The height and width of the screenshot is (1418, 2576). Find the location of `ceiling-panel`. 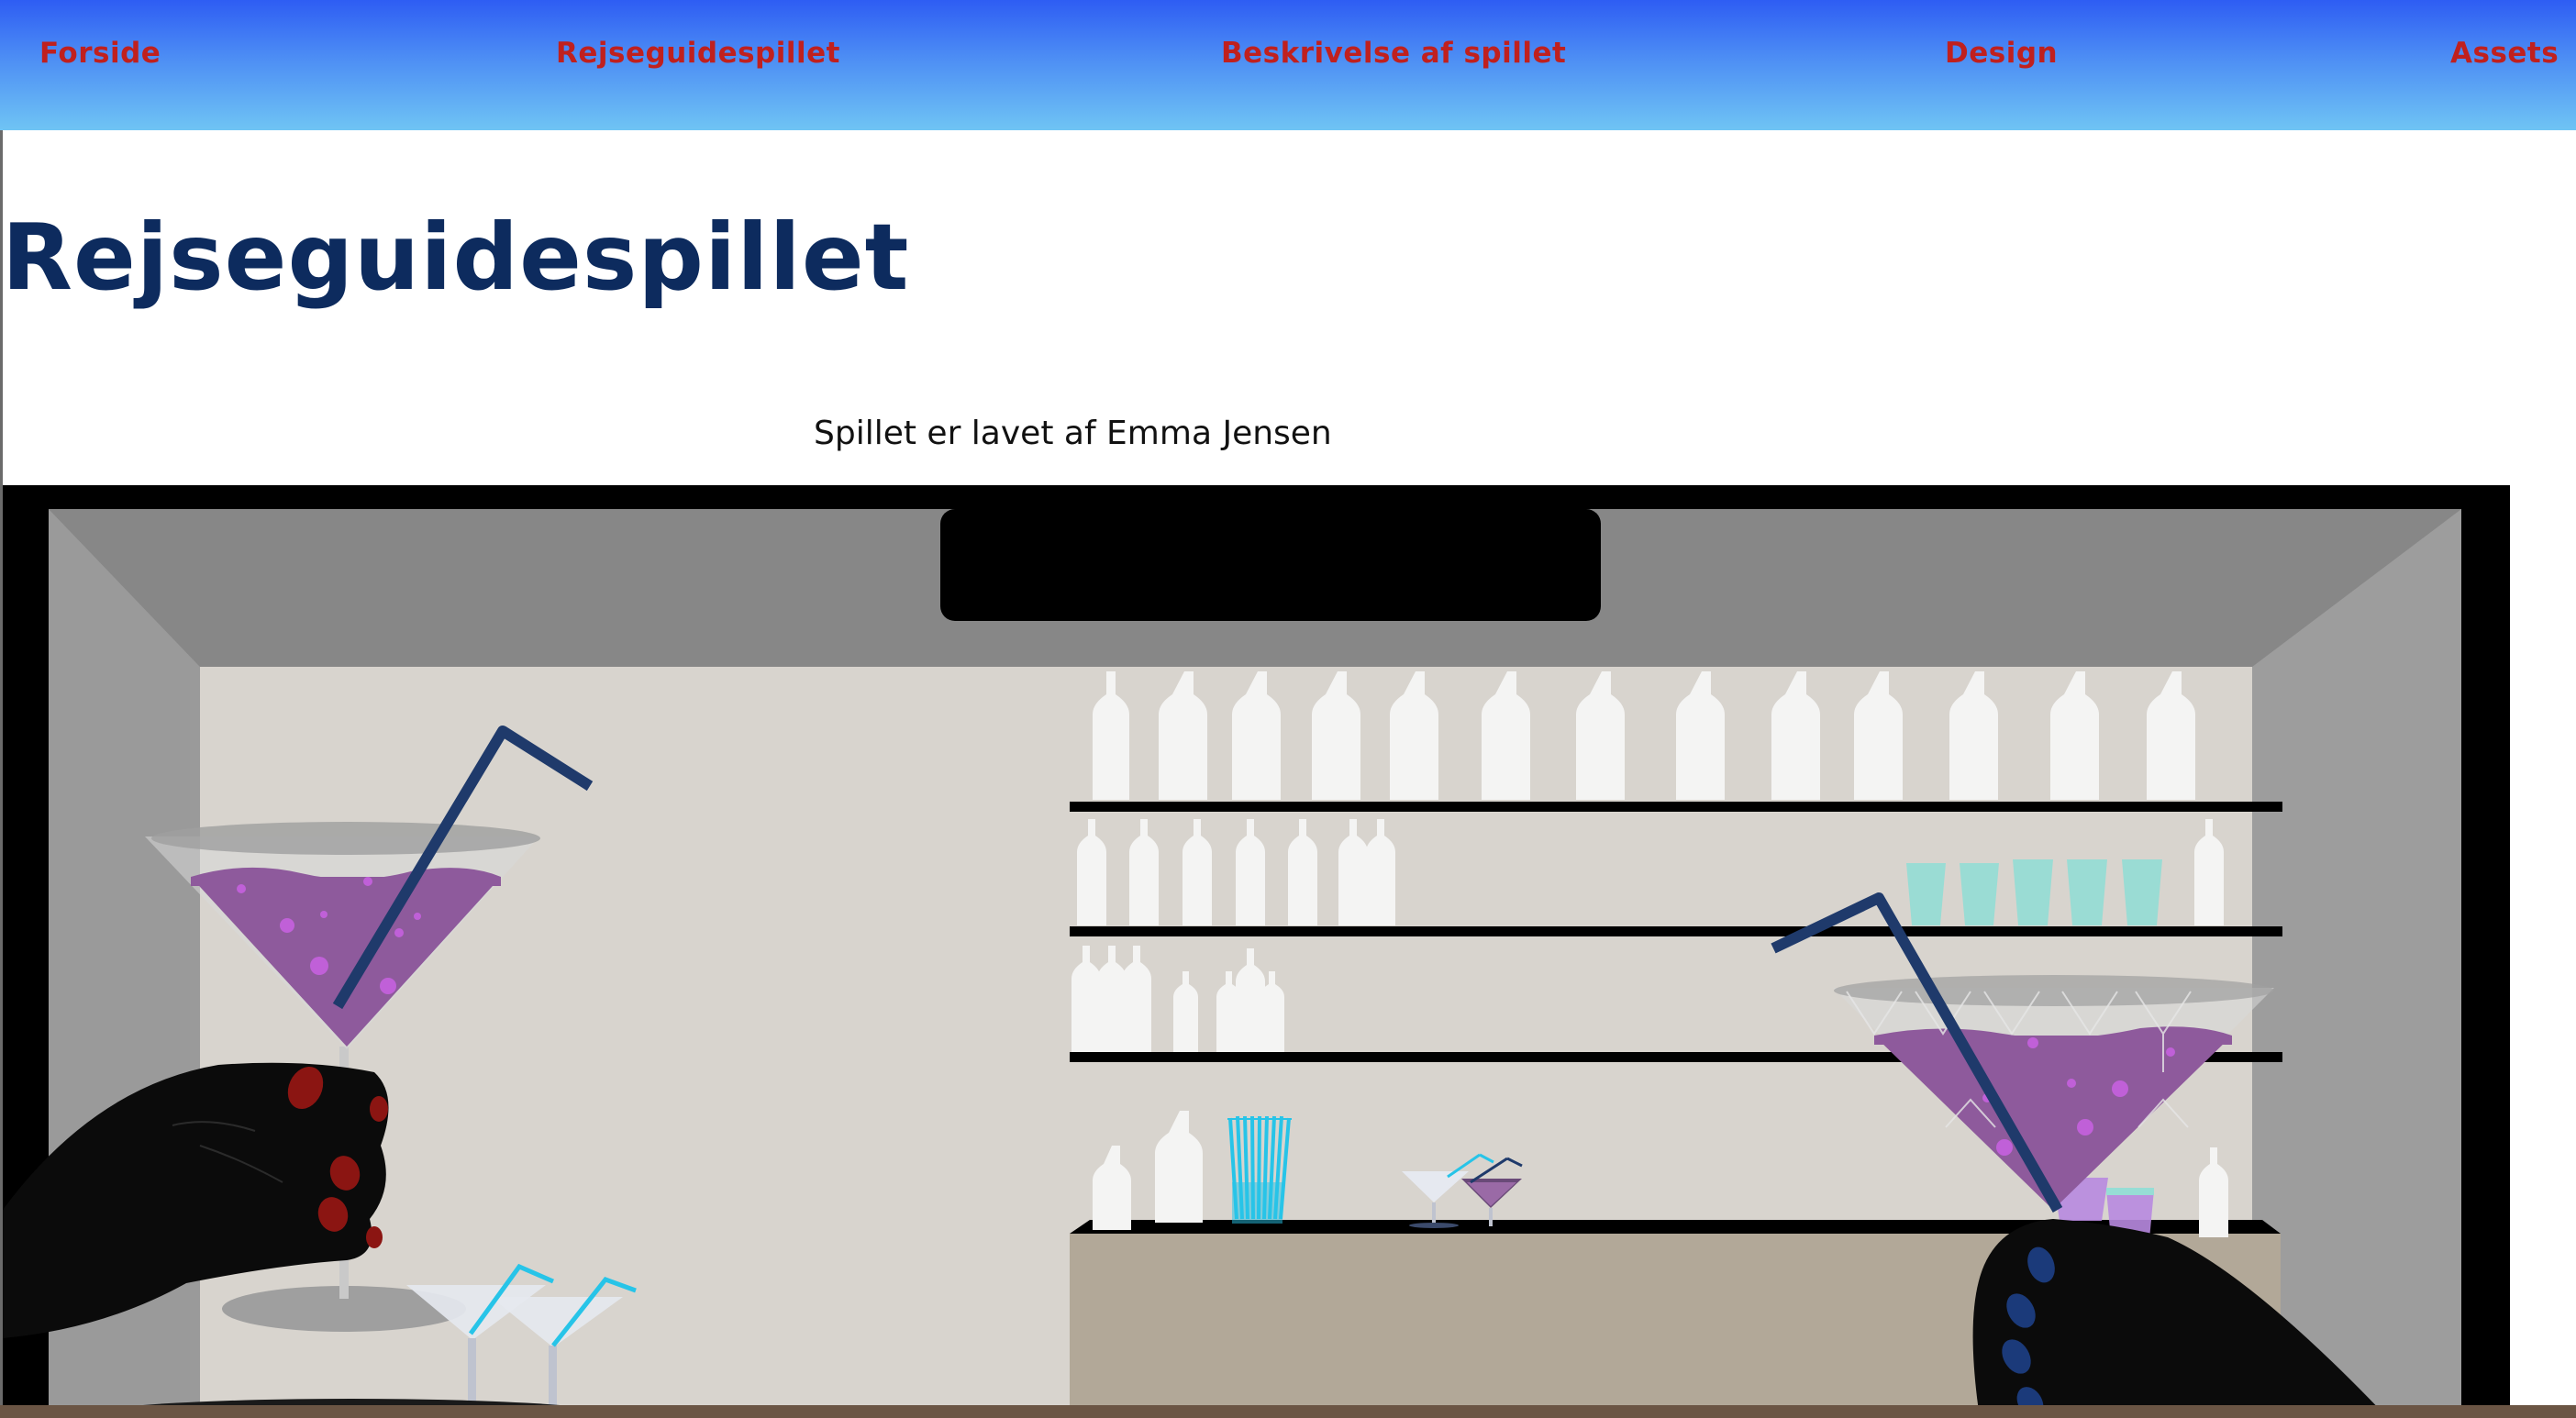

ceiling-panel is located at coordinates (1270, 565).